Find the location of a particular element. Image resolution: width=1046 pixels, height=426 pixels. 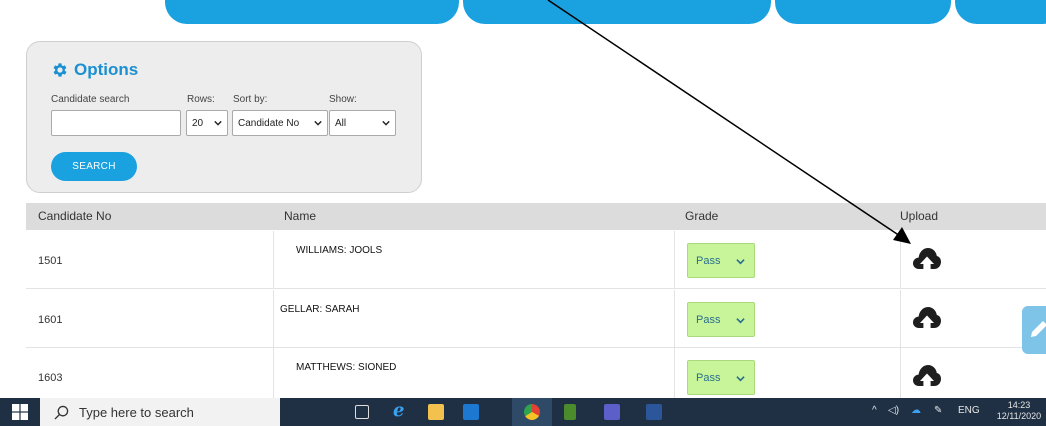

candidate-search-input is located at coordinates (116, 123).